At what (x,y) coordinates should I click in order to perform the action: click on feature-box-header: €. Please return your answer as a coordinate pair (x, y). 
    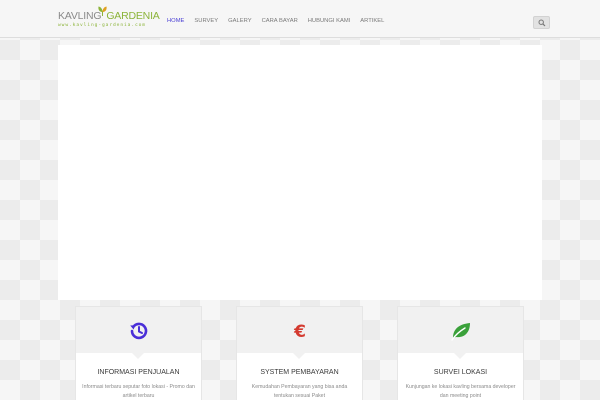
    Looking at the image, I should click on (299, 330).